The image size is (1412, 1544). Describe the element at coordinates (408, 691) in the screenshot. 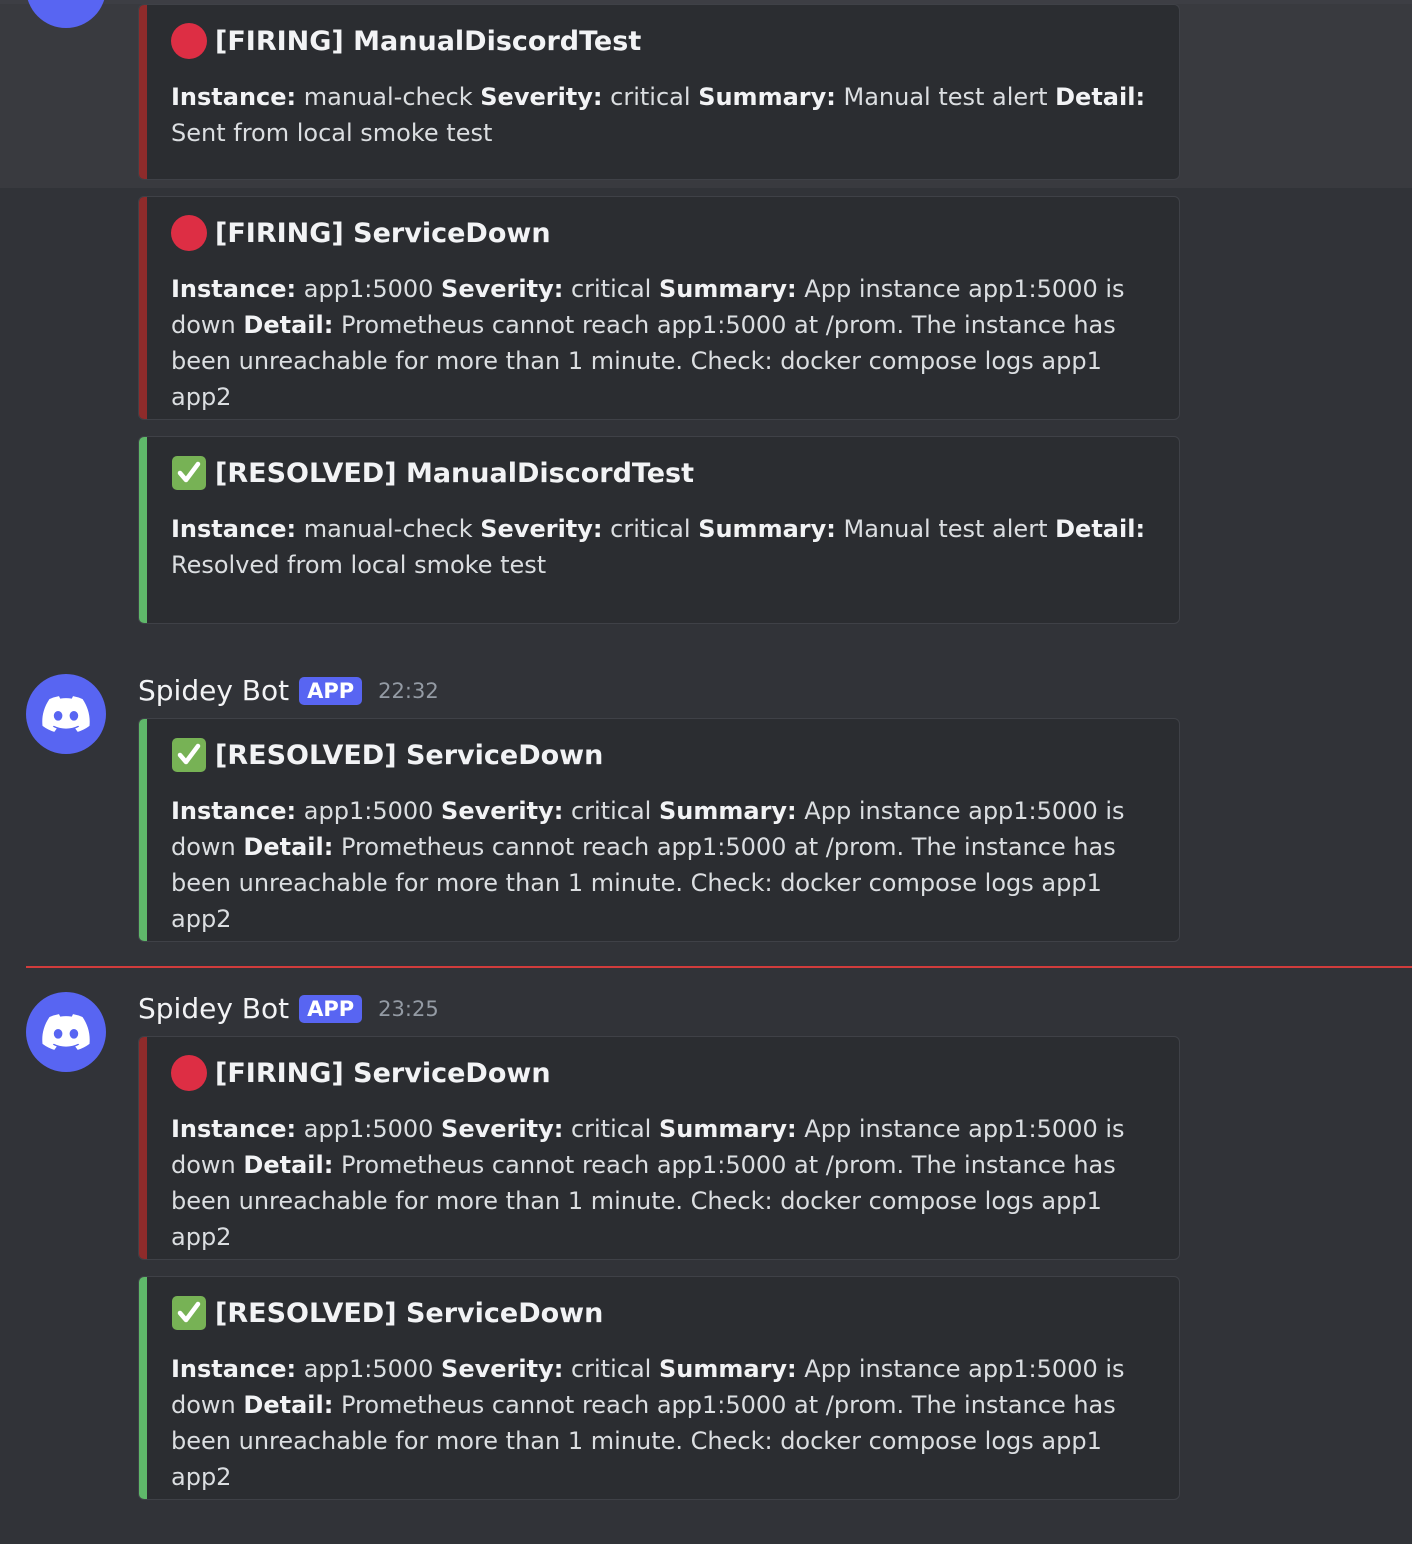

I see `message-timestamp: 22:32` at that location.